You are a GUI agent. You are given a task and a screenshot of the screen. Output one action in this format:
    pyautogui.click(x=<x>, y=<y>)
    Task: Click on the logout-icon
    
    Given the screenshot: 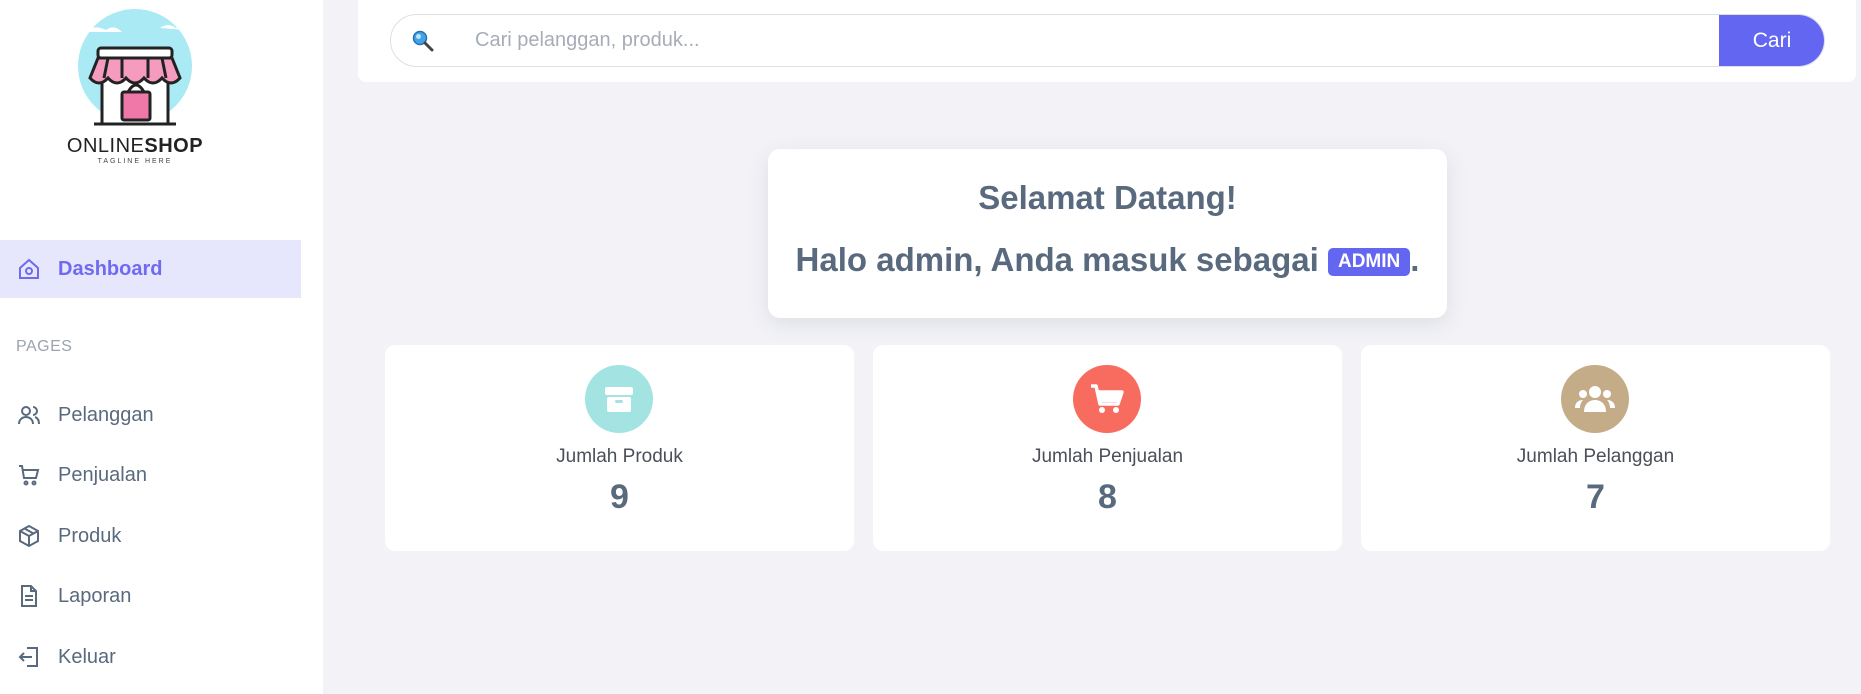 What is the action you would take?
    pyautogui.click(x=29, y=657)
    